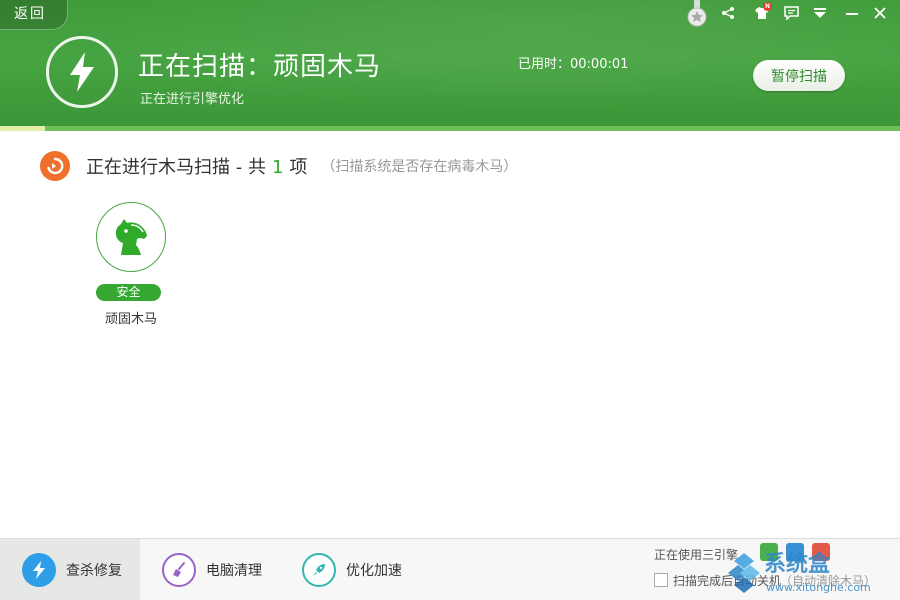 The width and height of the screenshot is (900, 600). I want to click on bolt-icon, so click(82, 72).